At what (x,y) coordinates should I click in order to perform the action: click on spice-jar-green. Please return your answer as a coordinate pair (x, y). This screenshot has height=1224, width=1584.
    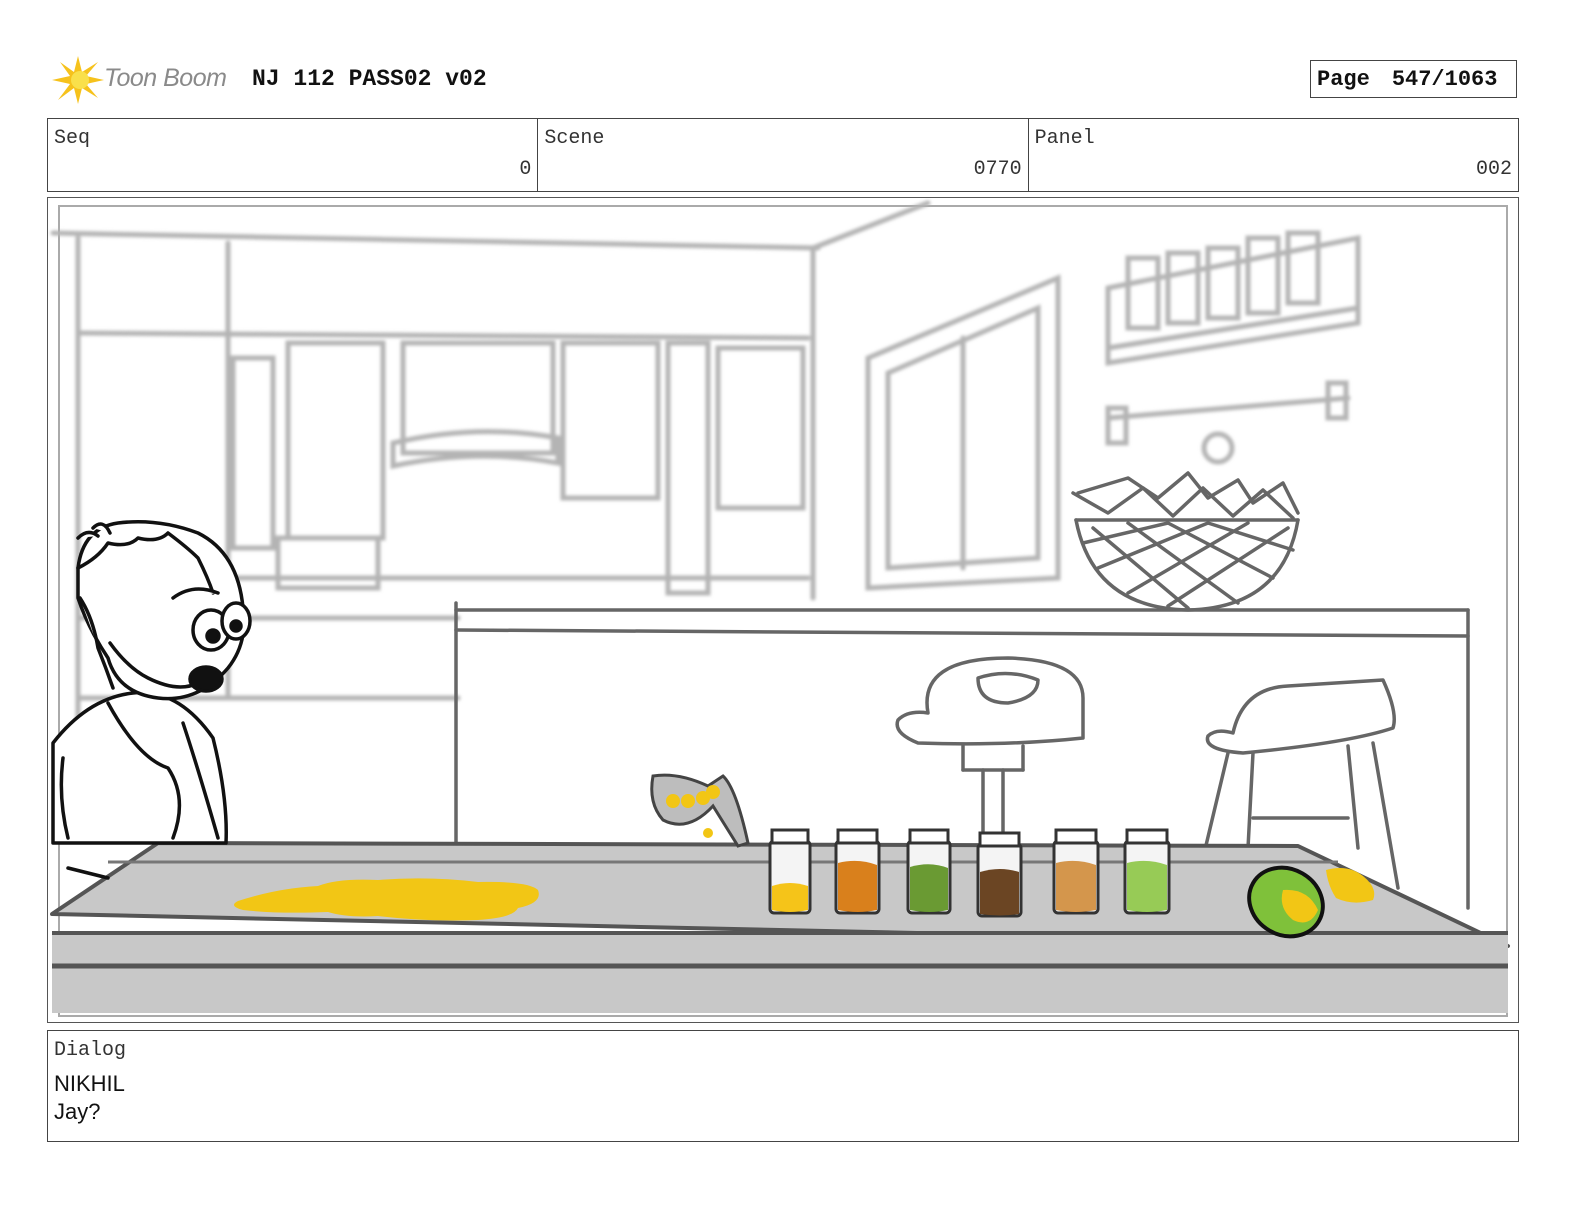
    Looking at the image, I should click on (929, 871).